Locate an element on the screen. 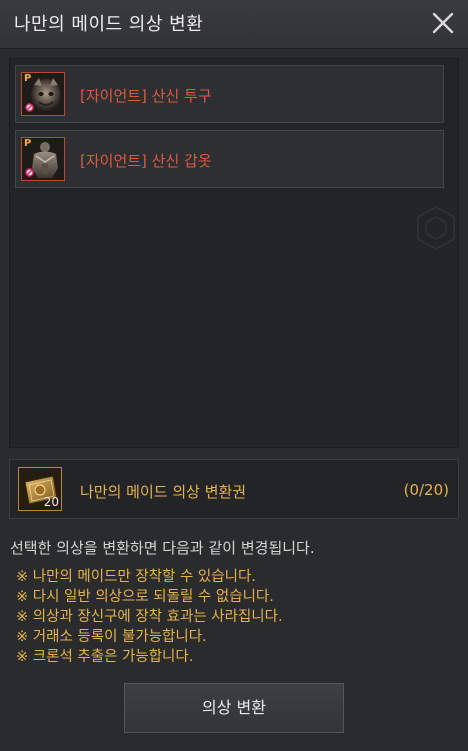  notice-item: ※ 의상과 장신구에 장착 효과는 사라집니다. is located at coordinates (149, 617).